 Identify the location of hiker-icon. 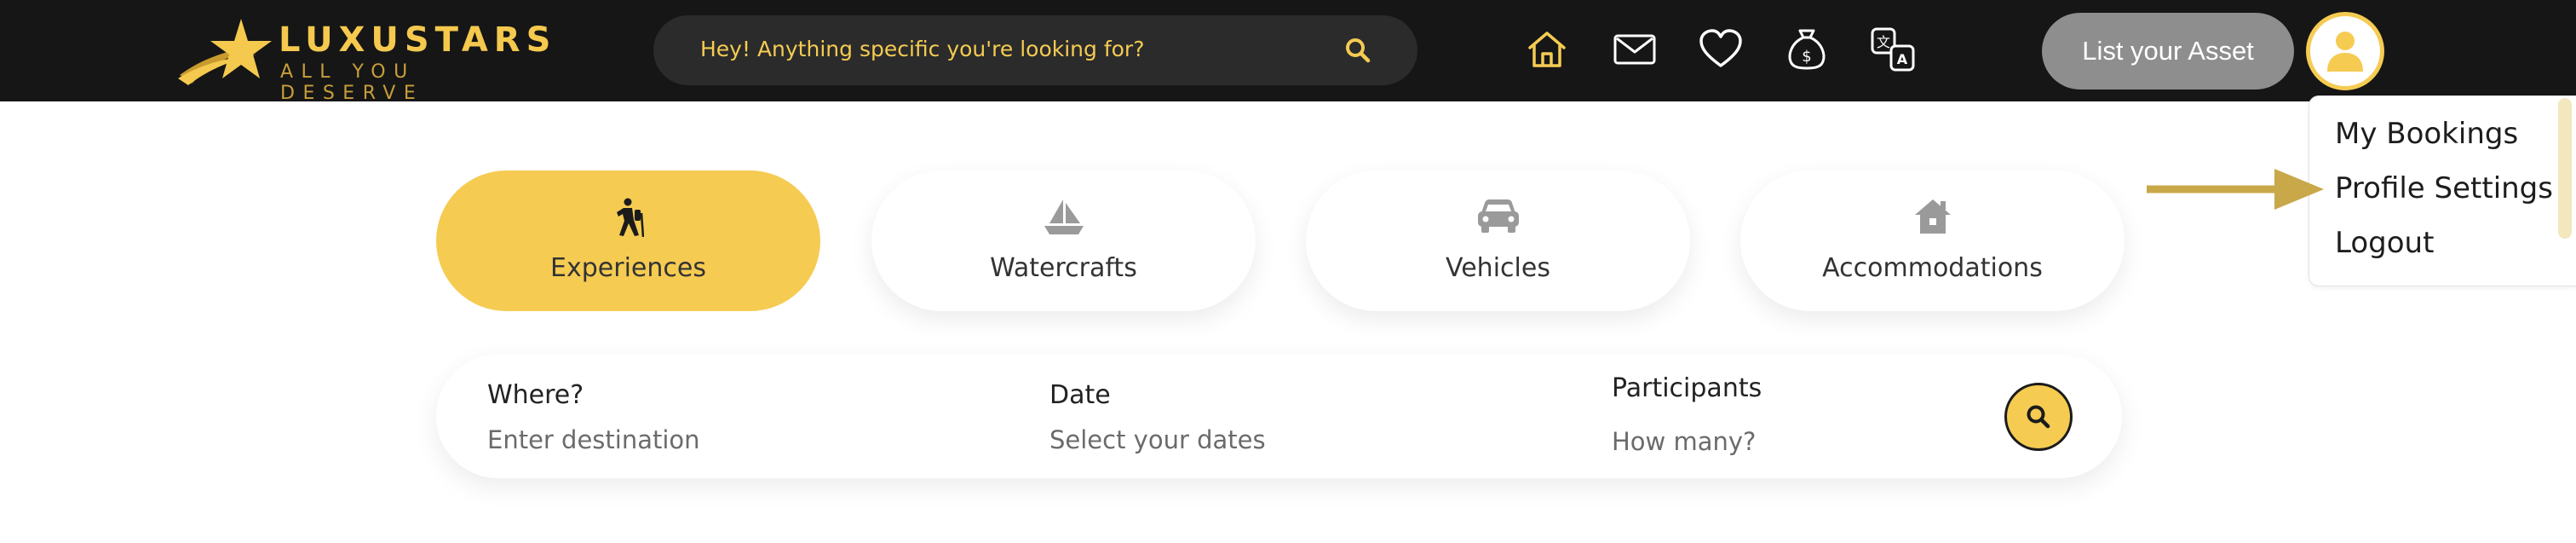
(630, 218).